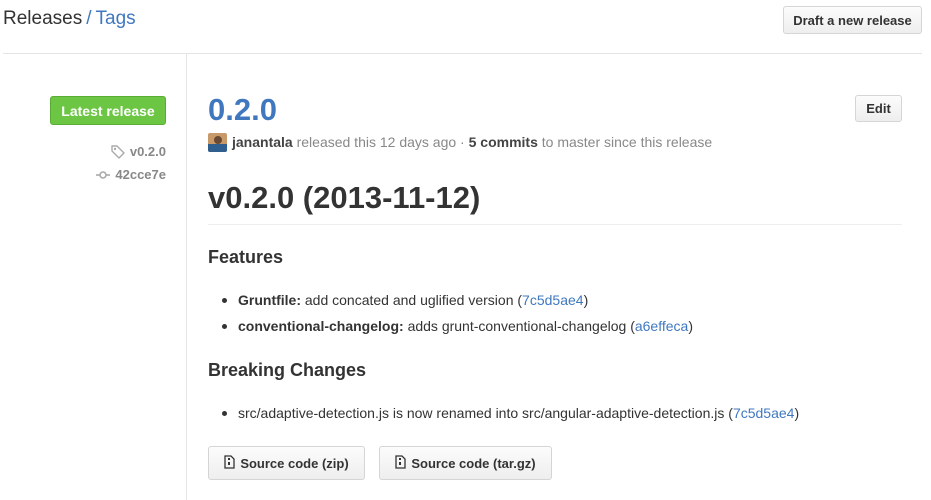 This screenshot has width=931, height=500. Describe the element at coordinates (661, 326) in the screenshot. I see `commit-hash-link: a6effeca` at that location.